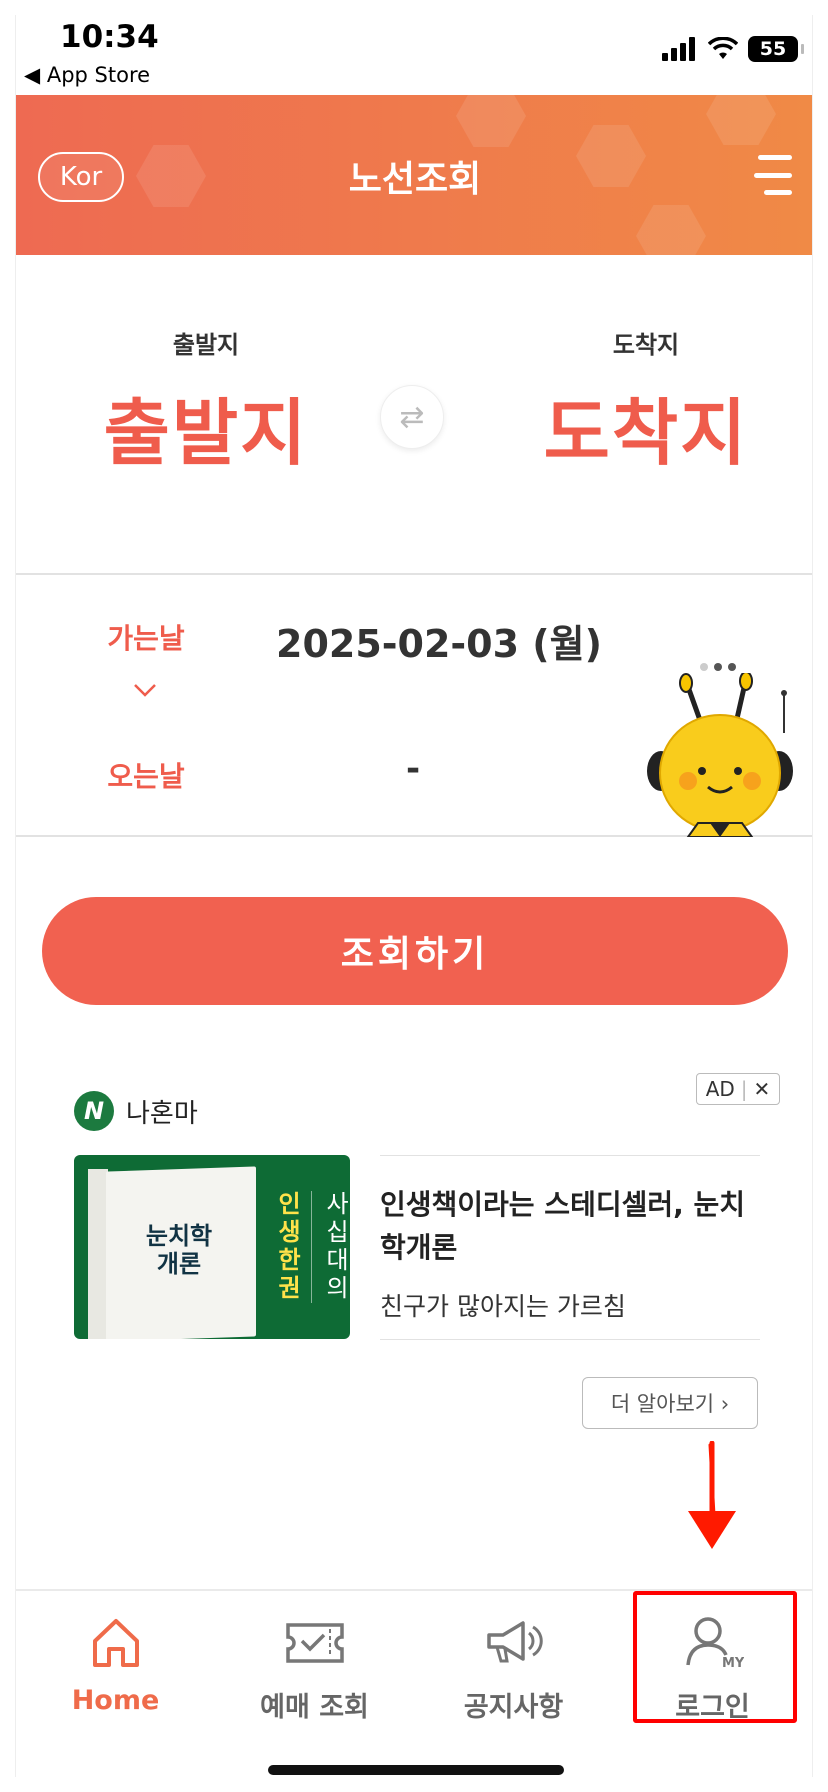  I want to click on carousel-dots, so click(718, 667).